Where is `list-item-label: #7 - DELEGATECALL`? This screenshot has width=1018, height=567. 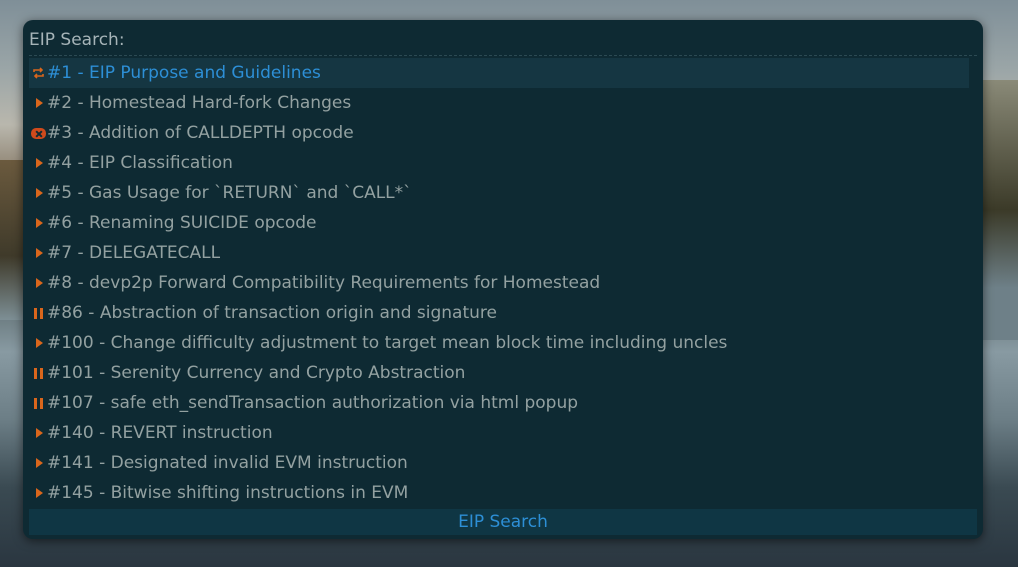 list-item-label: #7 - DELEGATECALL is located at coordinates (134, 253).